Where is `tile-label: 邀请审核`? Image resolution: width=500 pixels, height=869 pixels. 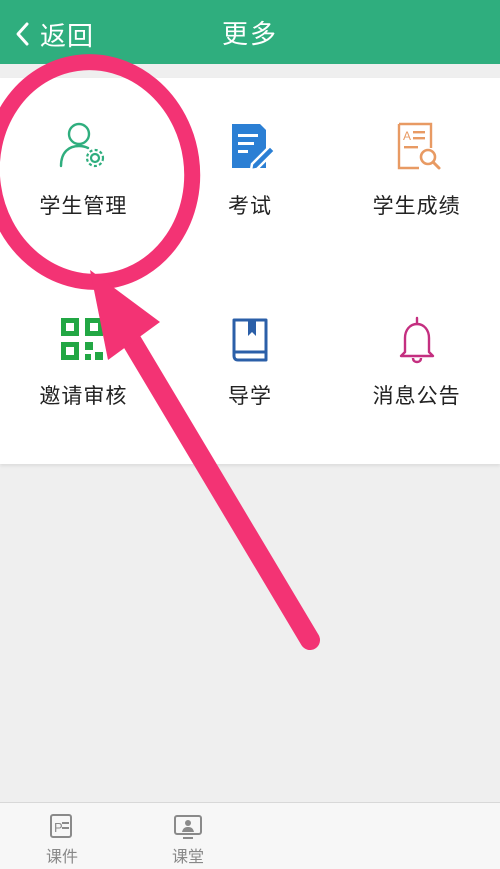
tile-label: 邀请审核 is located at coordinates (83, 396).